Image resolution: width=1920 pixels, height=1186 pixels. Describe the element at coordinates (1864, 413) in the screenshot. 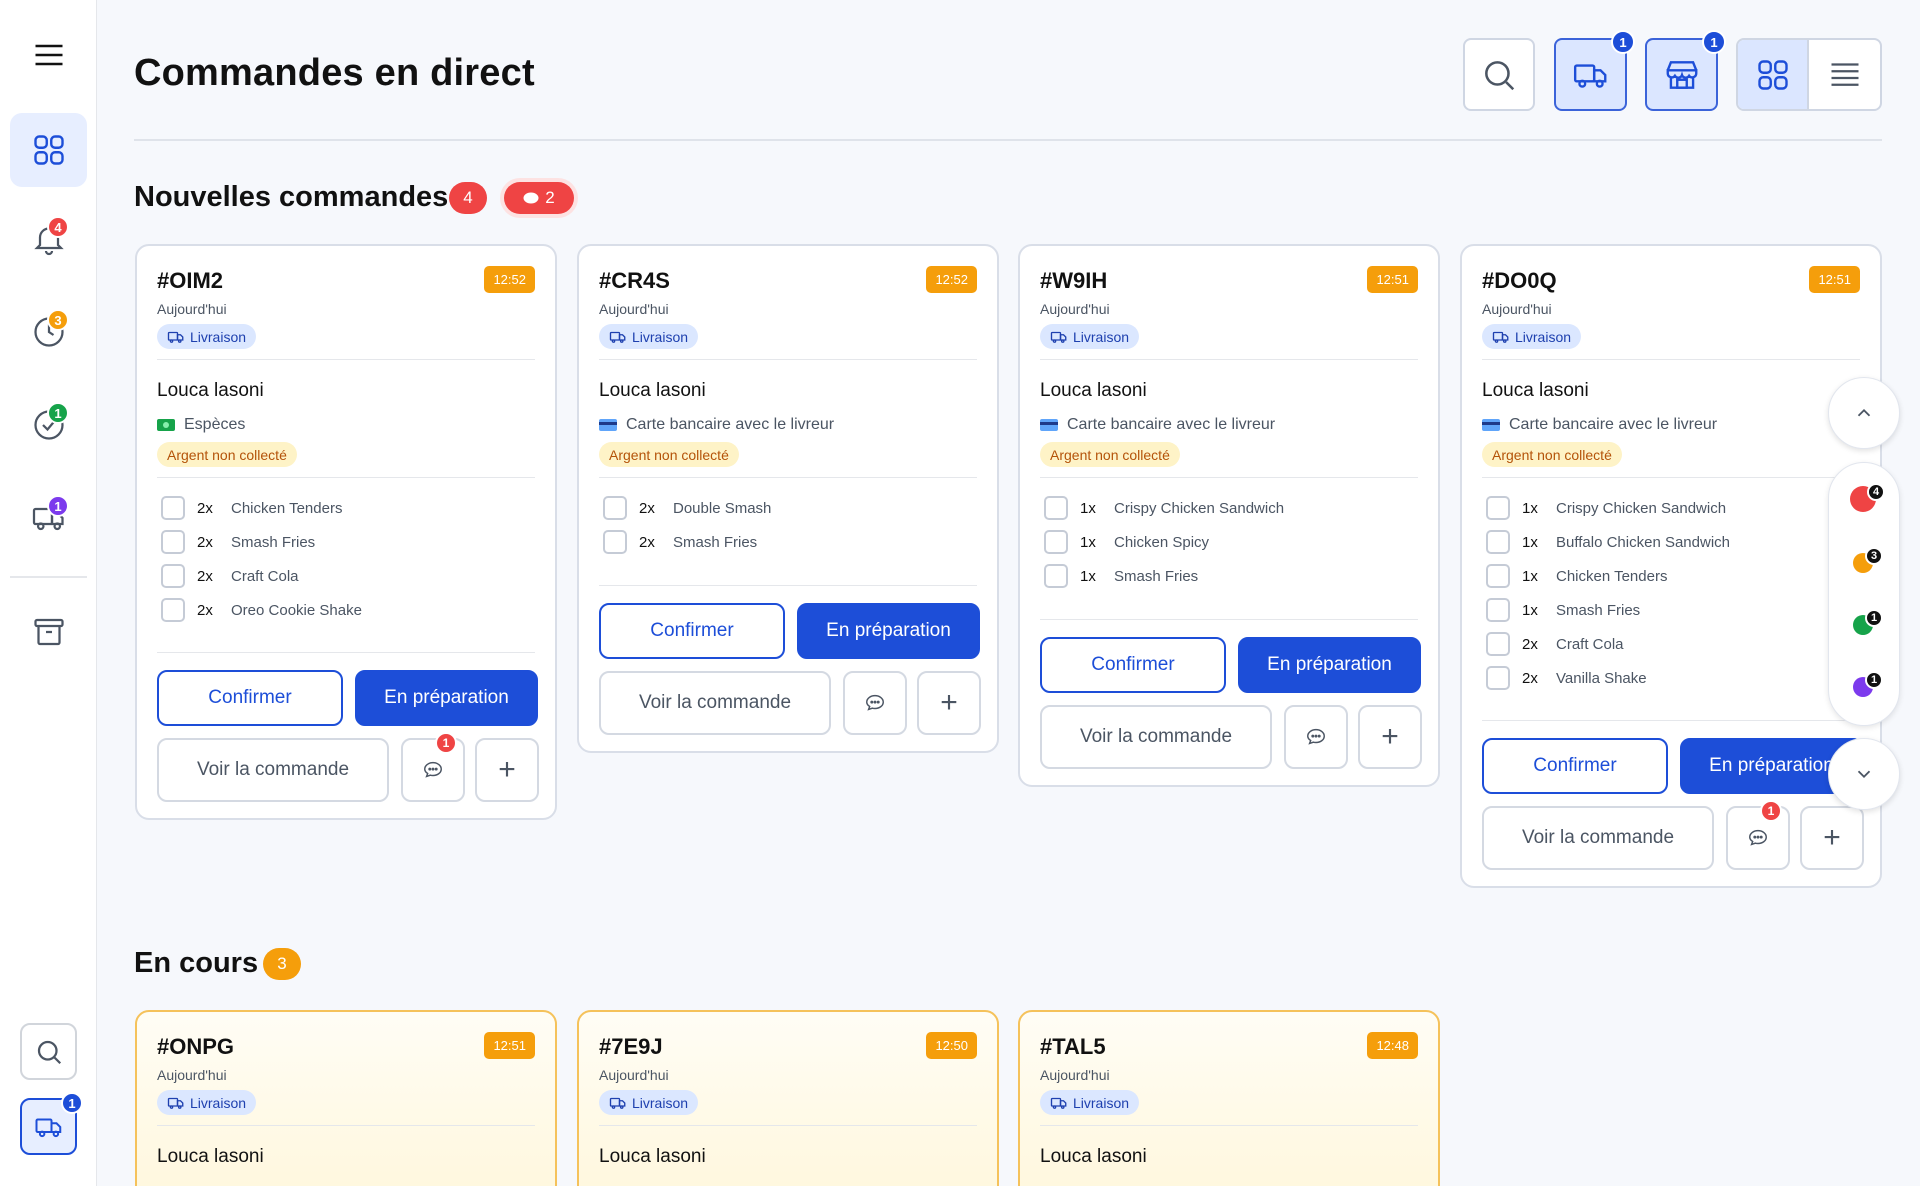

I see `scroll-up-button` at that location.